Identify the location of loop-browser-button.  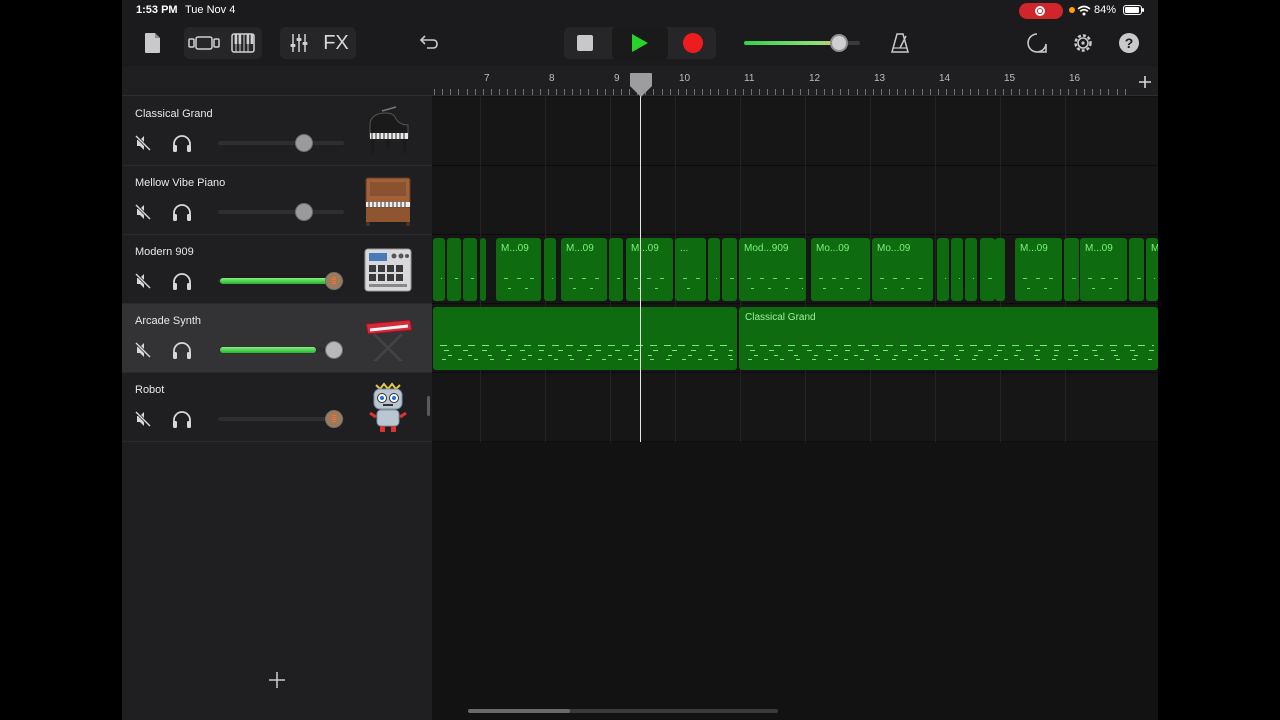
(1037, 43).